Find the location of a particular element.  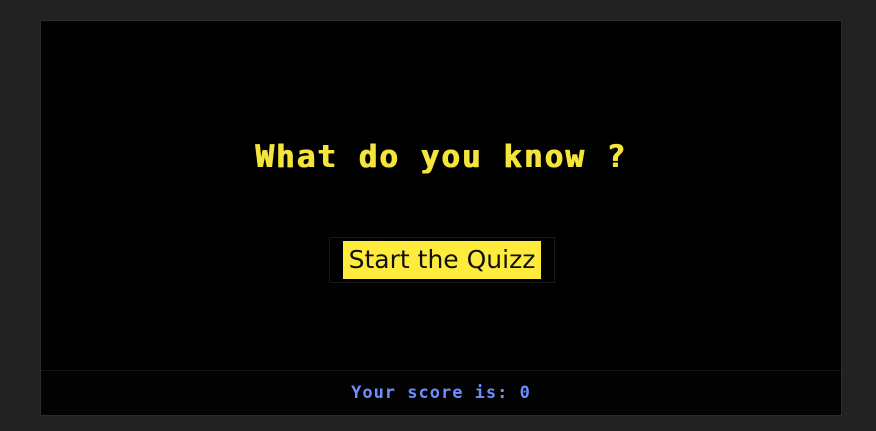

score-label: Your score is: is located at coordinates (430, 393).